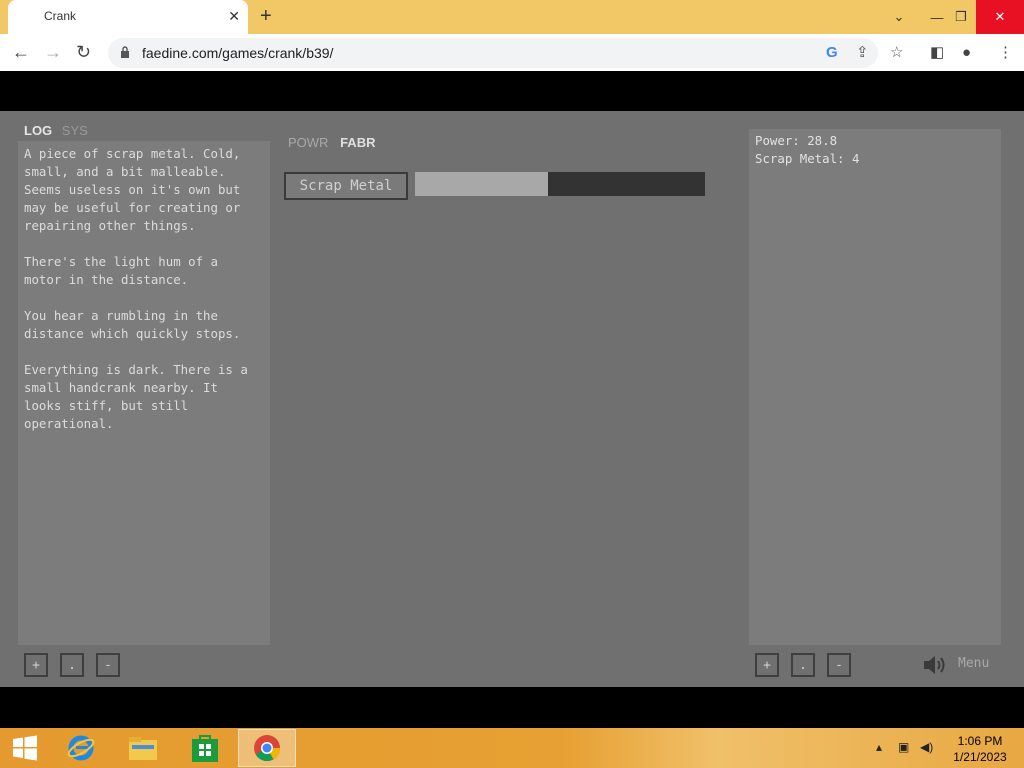 The height and width of the screenshot is (768, 1024). Describe the element at coordinates (60, 16) in the screenshot. I see `tab-title: Crank` at that location.